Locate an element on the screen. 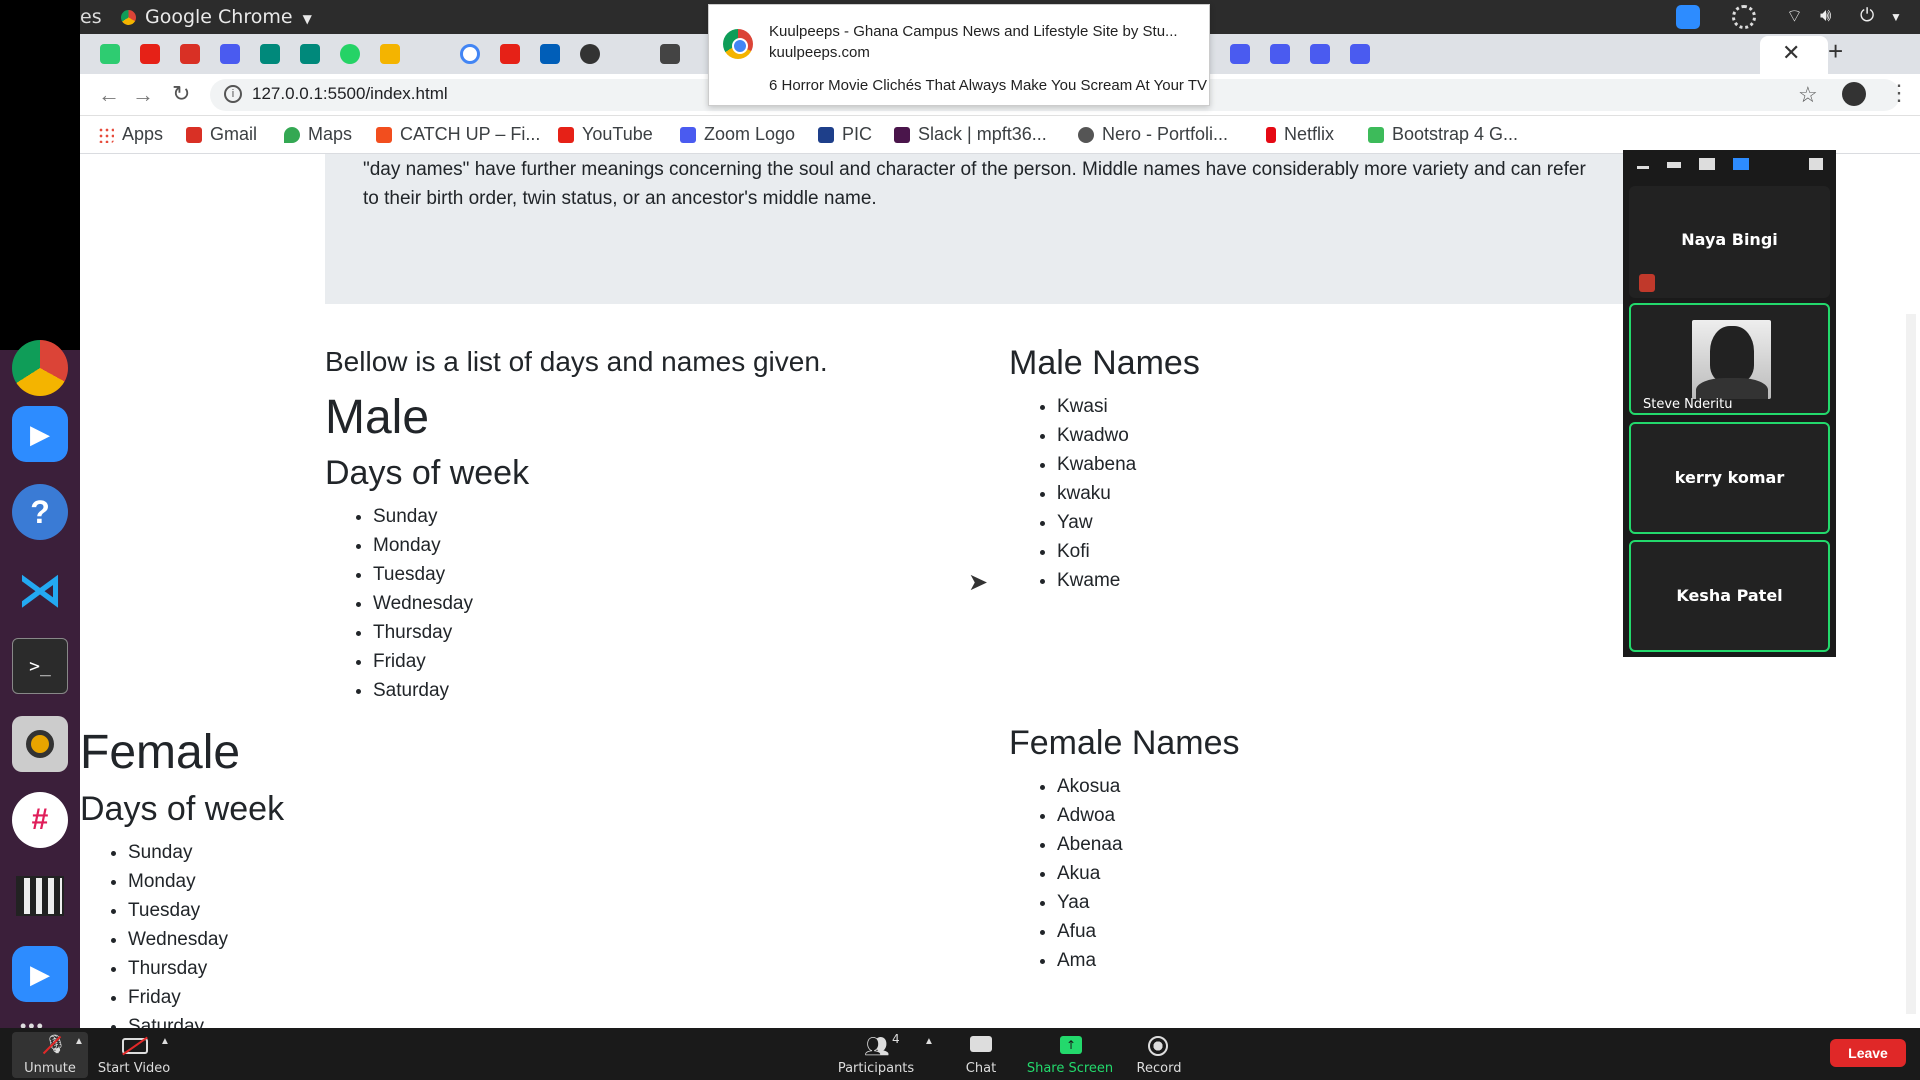 Image resolution: width=1920 pixels, height=1080 pixels. bookmark-label: PIC is located at coordinates (857, 134).